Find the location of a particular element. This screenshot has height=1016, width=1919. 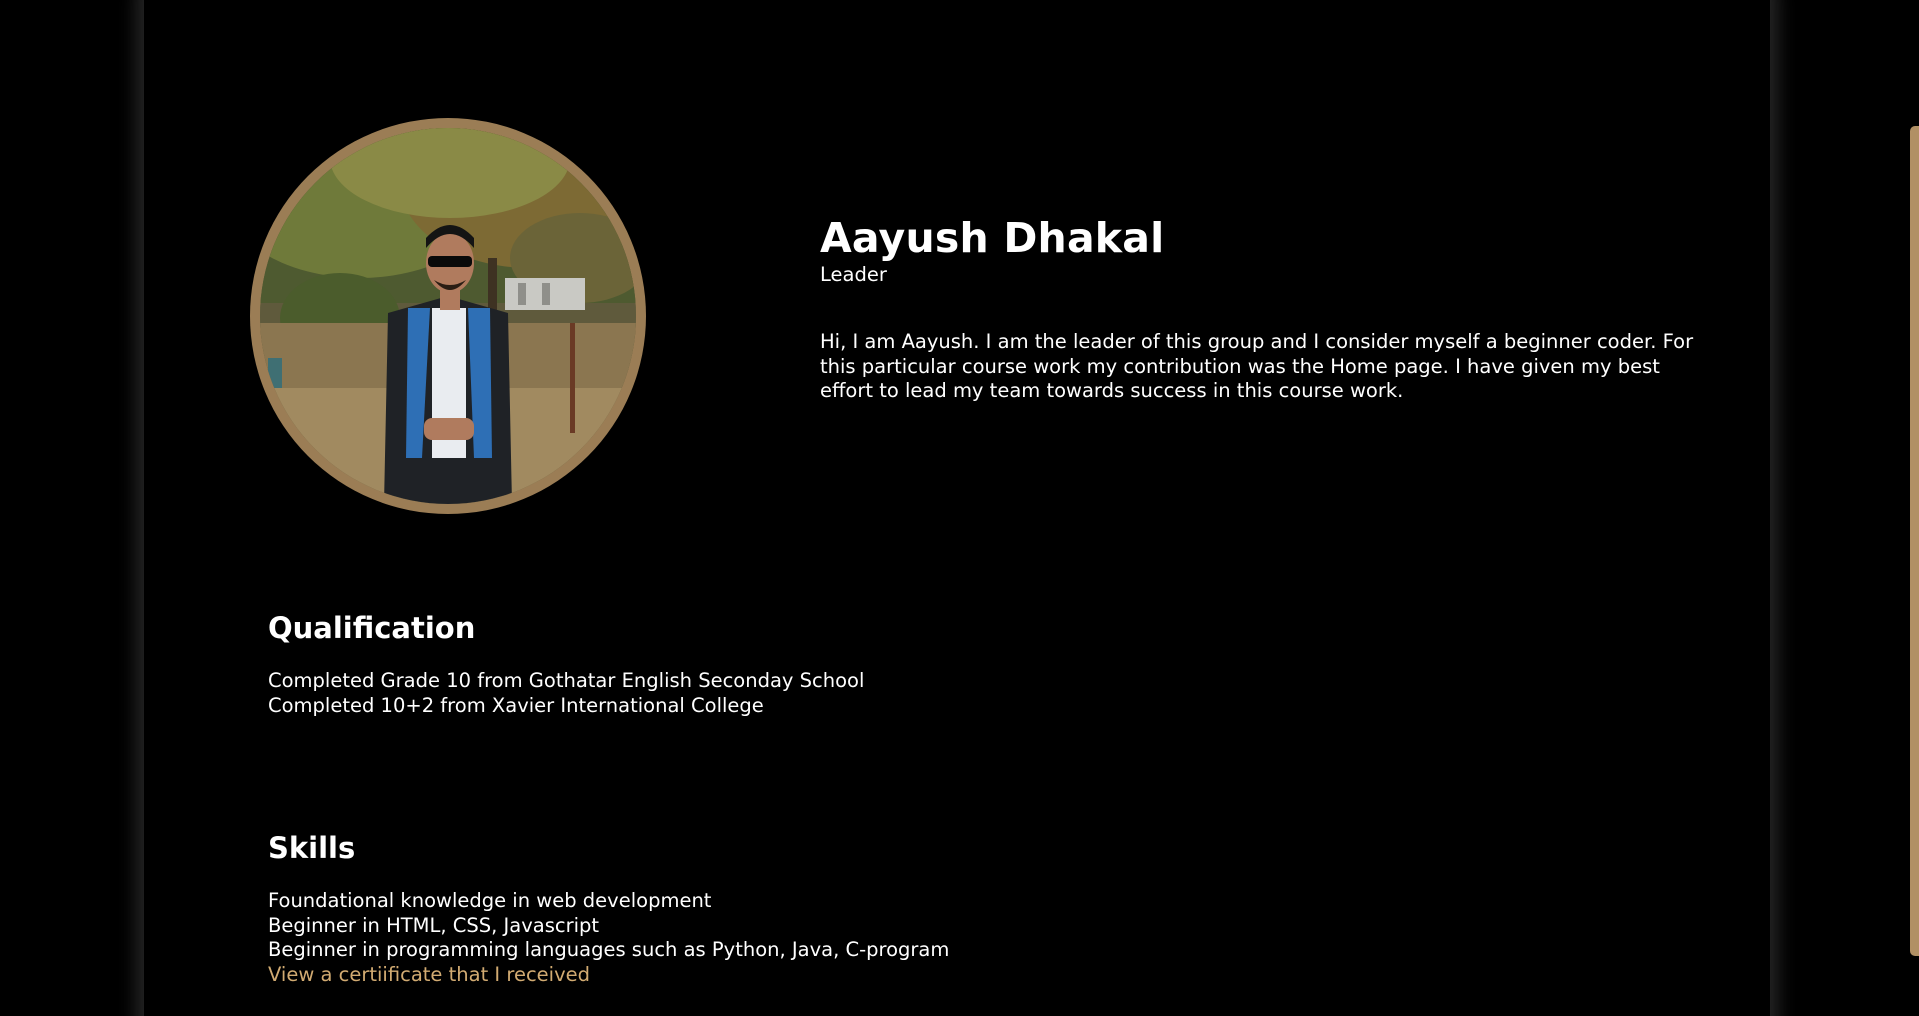

scrollbar-thumb is located at coordinates (1914, 541).